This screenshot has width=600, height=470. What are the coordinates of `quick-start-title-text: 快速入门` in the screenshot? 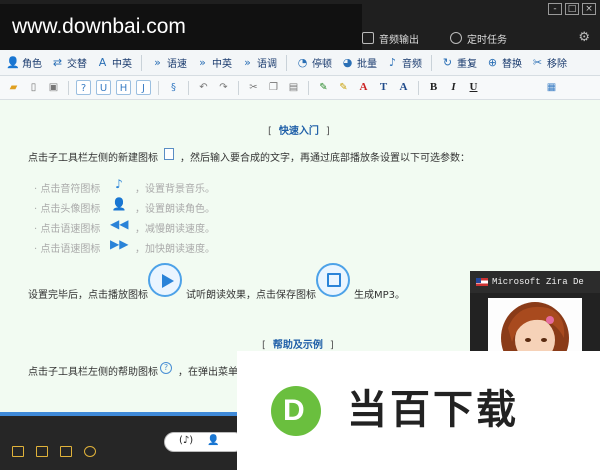 It's located at (298, 131).